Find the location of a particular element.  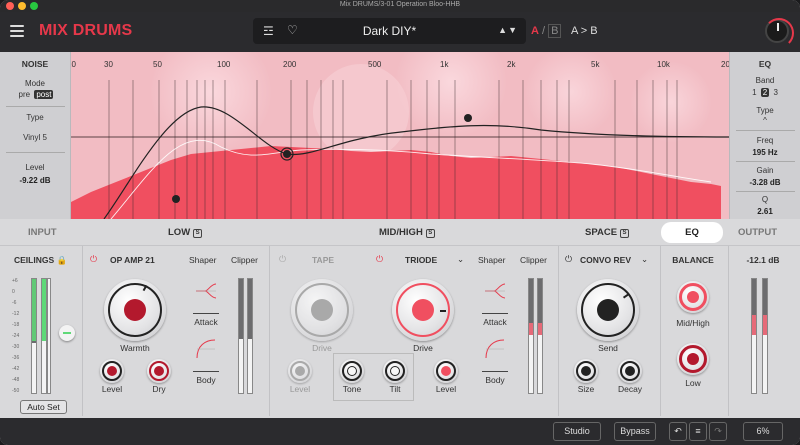

eq-band-1: 1 is located at coordinates (754, 92).